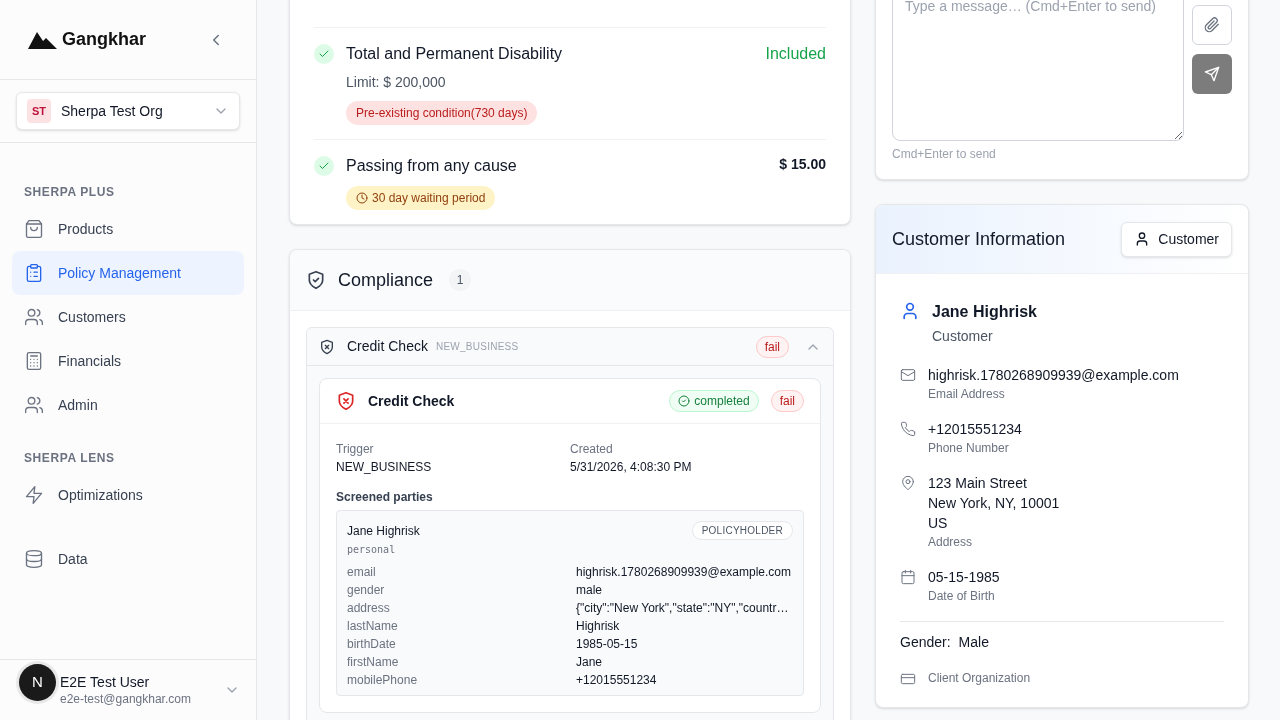 The width and height of the screenshot is (1280, 720). What do you see at coordinates (37, 682) in the screenshot?
I see `dev-tools-button: N` at bounding box center [37, 682].